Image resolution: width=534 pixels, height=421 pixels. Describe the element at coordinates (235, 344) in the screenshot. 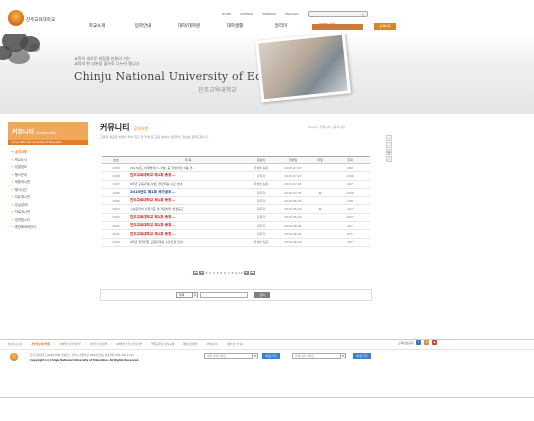

I see `footer-link-8: 웹진 및 소식지` at that location.